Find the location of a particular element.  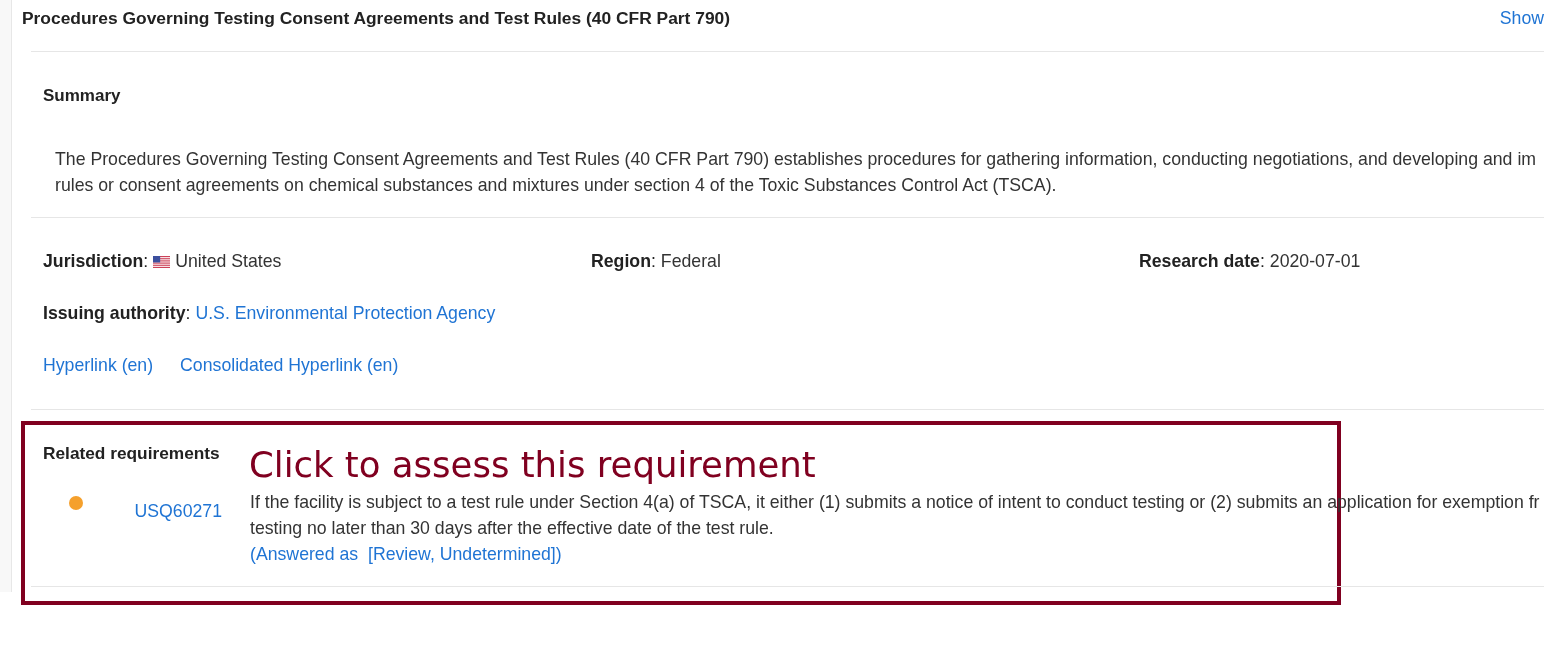

annotation-label: Click to assess this requirement is located at coordinates (532, 465).